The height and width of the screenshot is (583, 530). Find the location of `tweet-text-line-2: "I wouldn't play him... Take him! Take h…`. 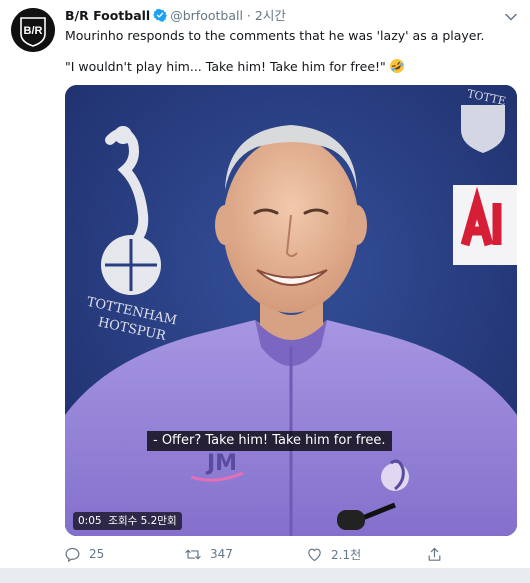

tweet-text-line-2: "I wouldn't play him... Take him! Take h… is located at coordinates (274, 68).